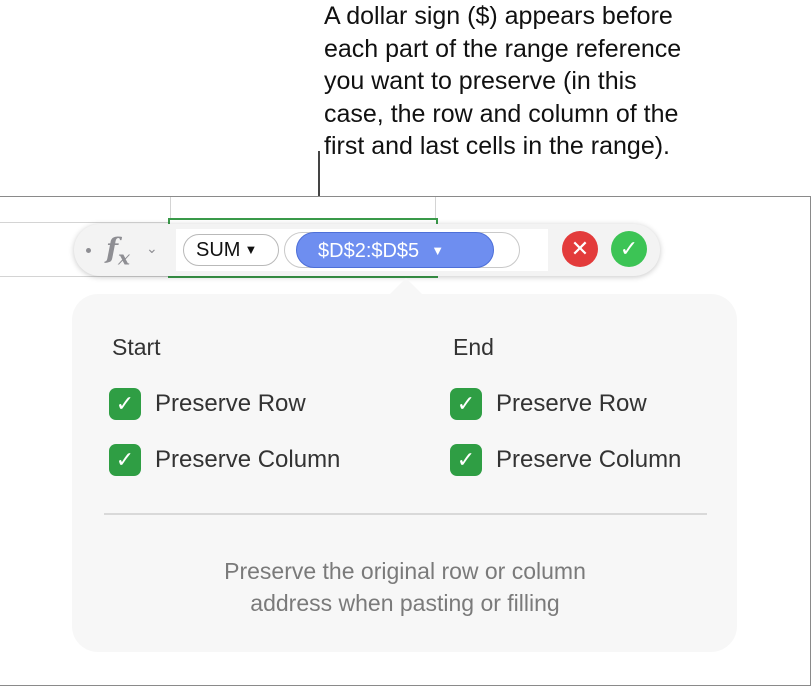 The width and height of the screenshot is (812, 686). I want to click on drag-handle-icon, so click(88, 250).